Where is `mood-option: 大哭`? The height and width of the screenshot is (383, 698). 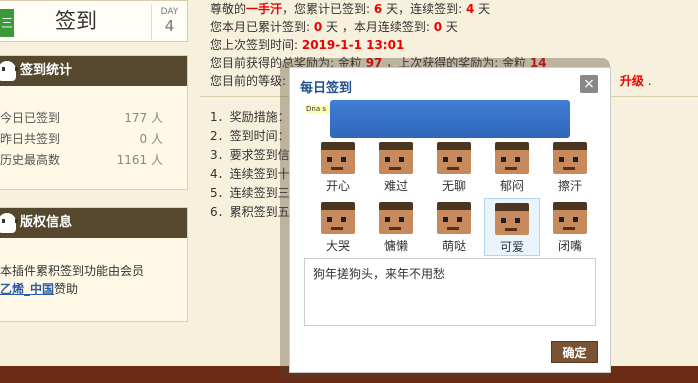 mood-option: 大哭 is located at coordinates (338, 227).